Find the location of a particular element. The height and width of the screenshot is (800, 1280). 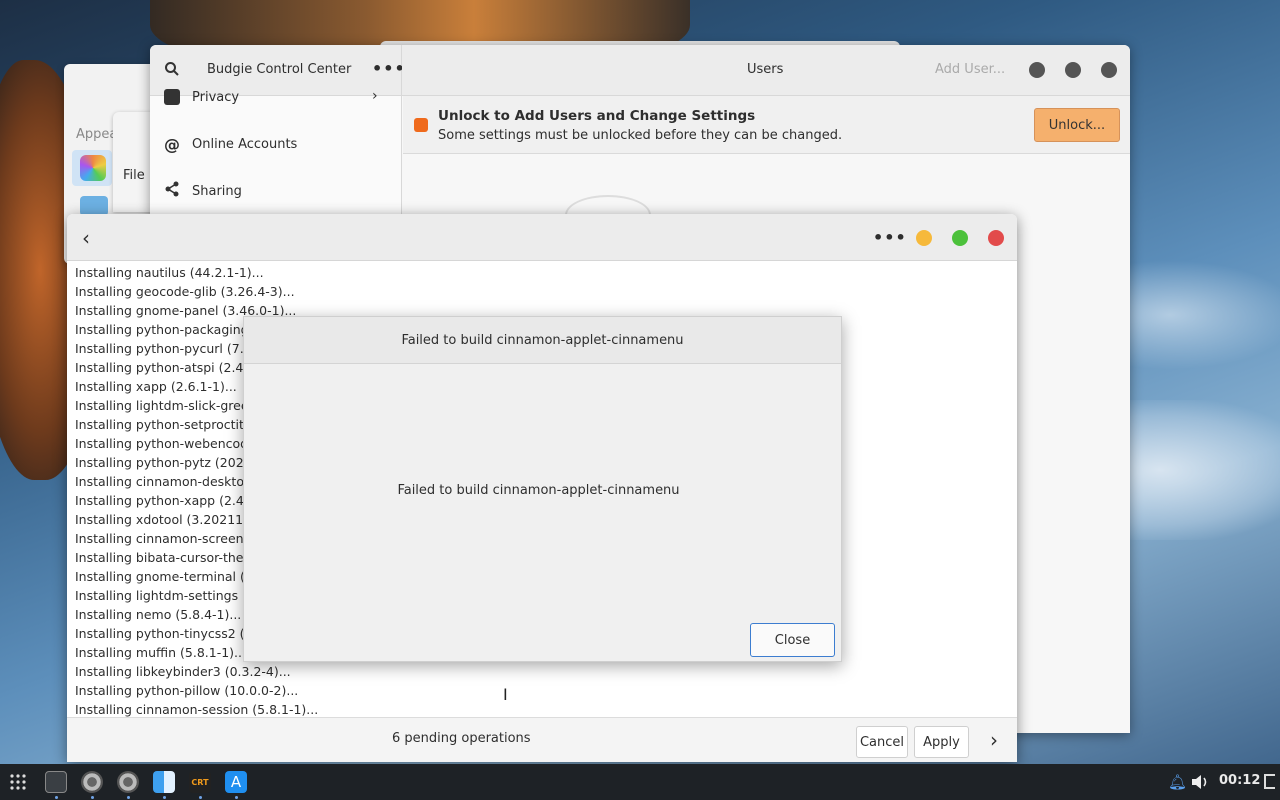

volume-icon is located at coordinates (1200, 784).